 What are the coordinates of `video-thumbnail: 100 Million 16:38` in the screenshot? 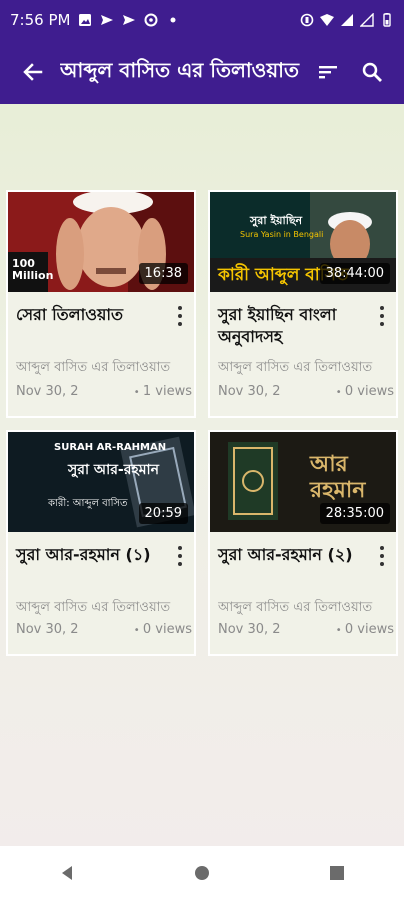 It's located at (101, 242).